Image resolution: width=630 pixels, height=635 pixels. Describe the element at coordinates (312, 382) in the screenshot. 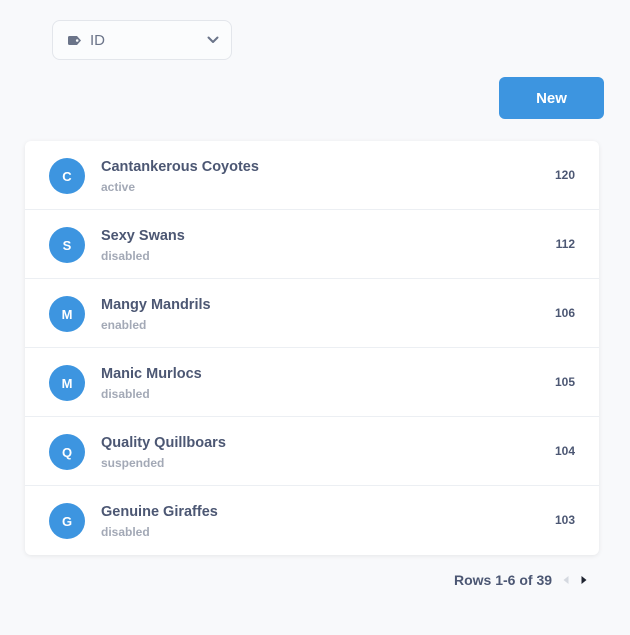

I see `list-item: M Manic Murlocs disabled 105` at that location.